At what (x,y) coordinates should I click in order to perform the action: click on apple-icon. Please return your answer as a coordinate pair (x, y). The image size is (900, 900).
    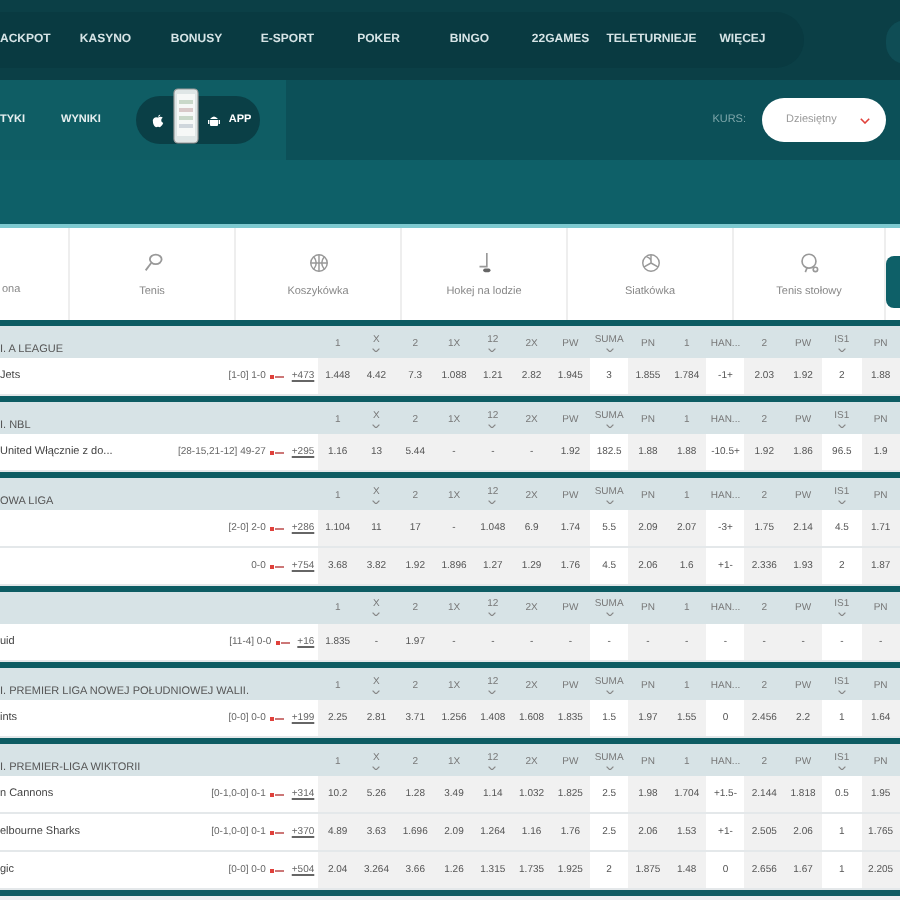
    Looking at the image, I should click on (158, 120).